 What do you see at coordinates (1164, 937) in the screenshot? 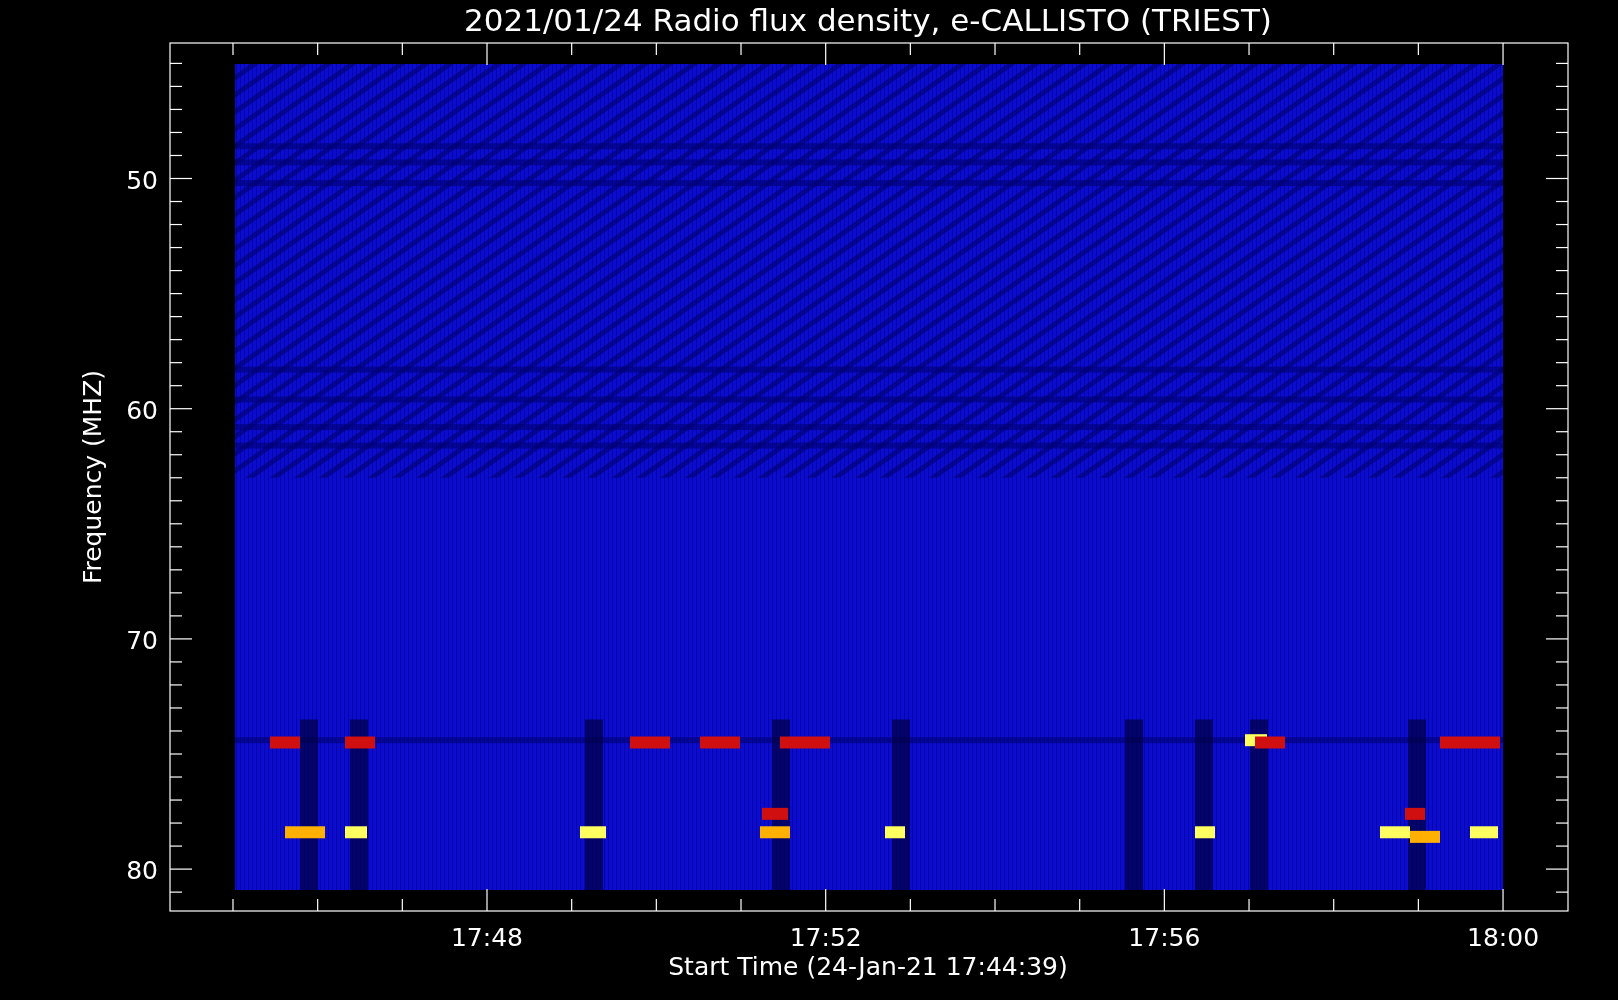
I see `tick-label: 17:56` at bounding box center [1164, 937].